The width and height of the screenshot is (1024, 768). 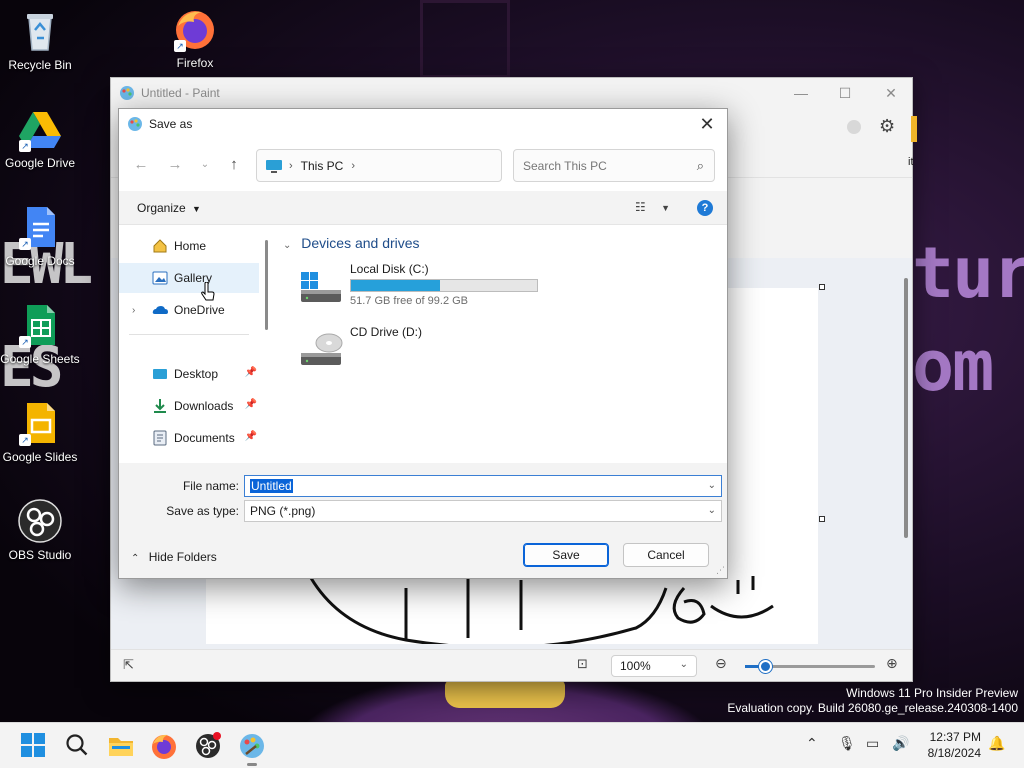 I want to click on nav-item-home: Home, so click(x=189, y=246).